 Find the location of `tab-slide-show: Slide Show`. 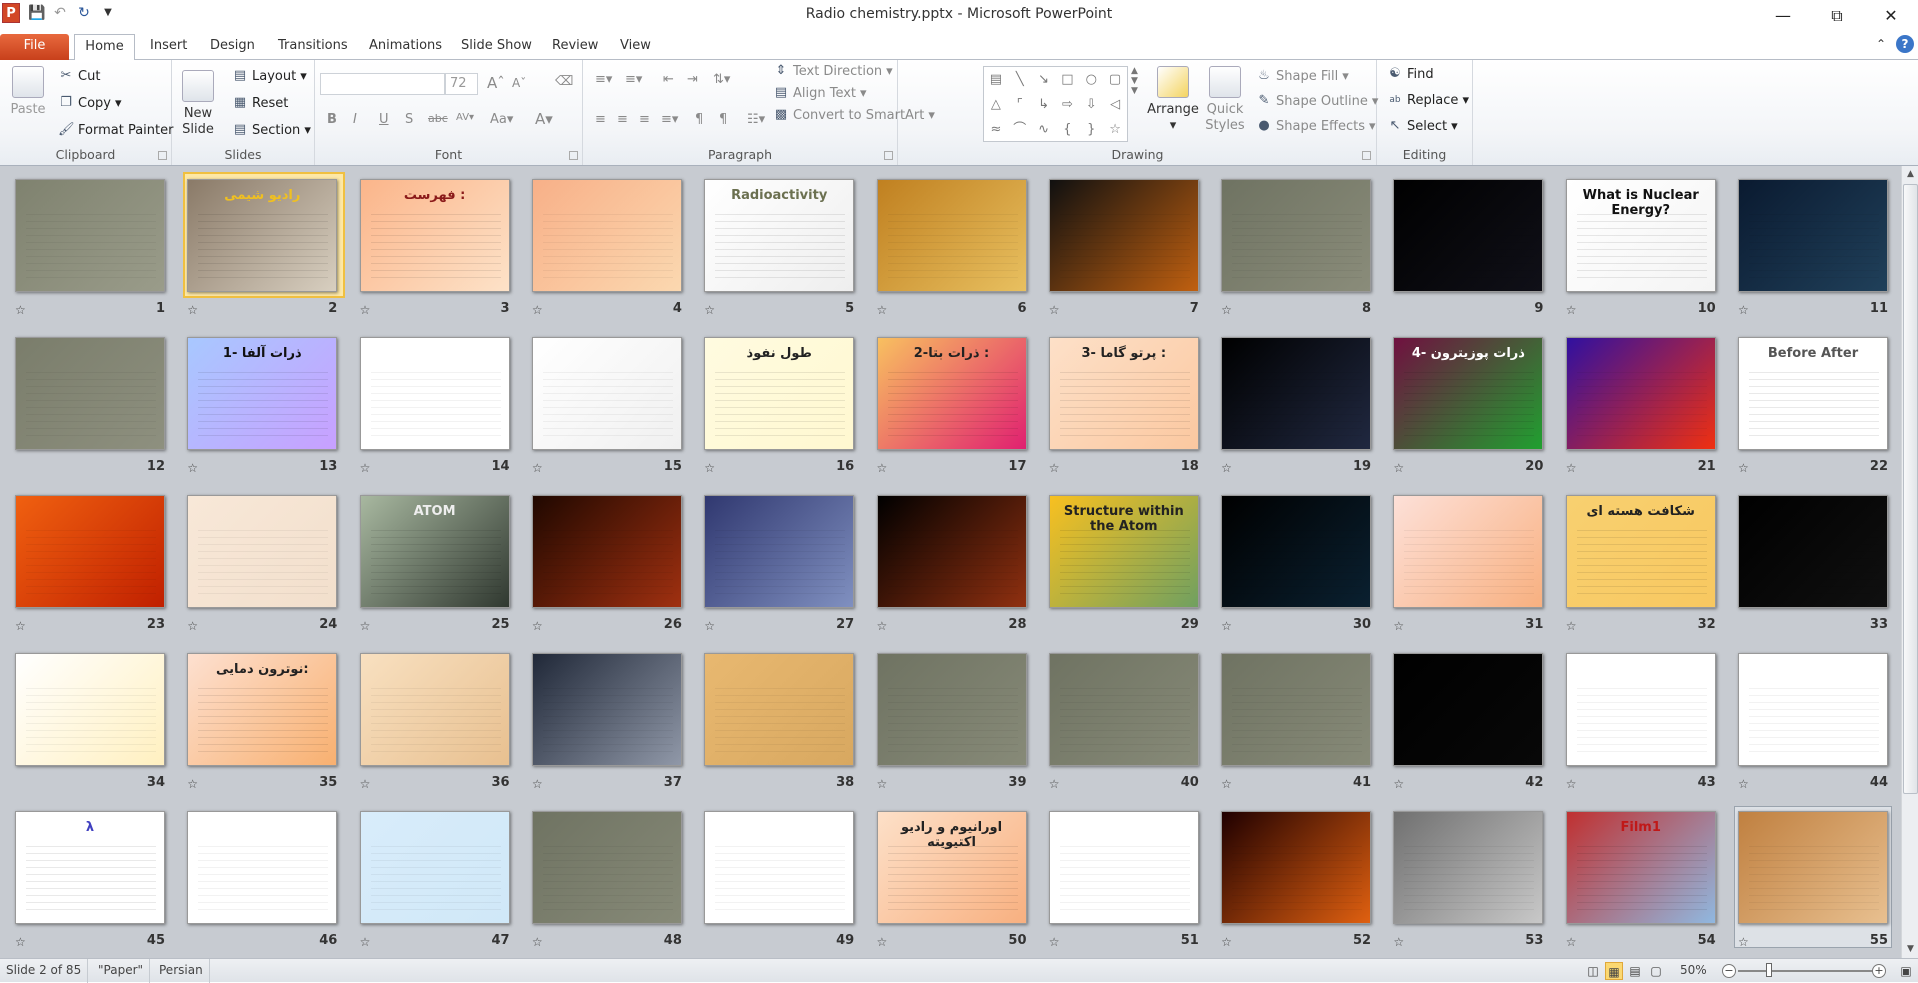

tab-slide-show: Slide Show is located at coordinates (496, 47).